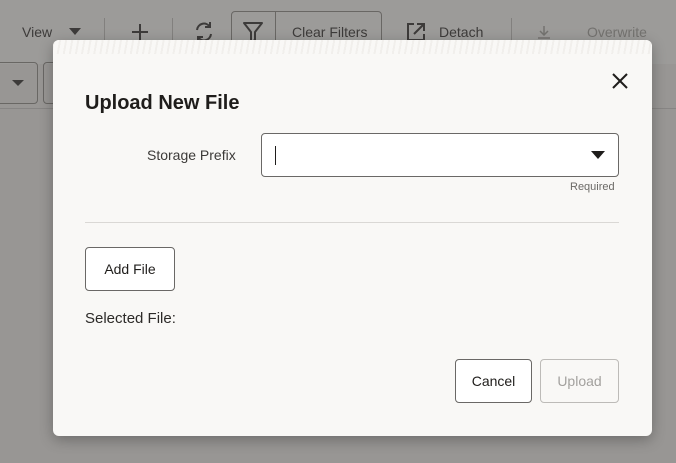  I want to click on dialog-title: Upload New File, so click(162, 103).